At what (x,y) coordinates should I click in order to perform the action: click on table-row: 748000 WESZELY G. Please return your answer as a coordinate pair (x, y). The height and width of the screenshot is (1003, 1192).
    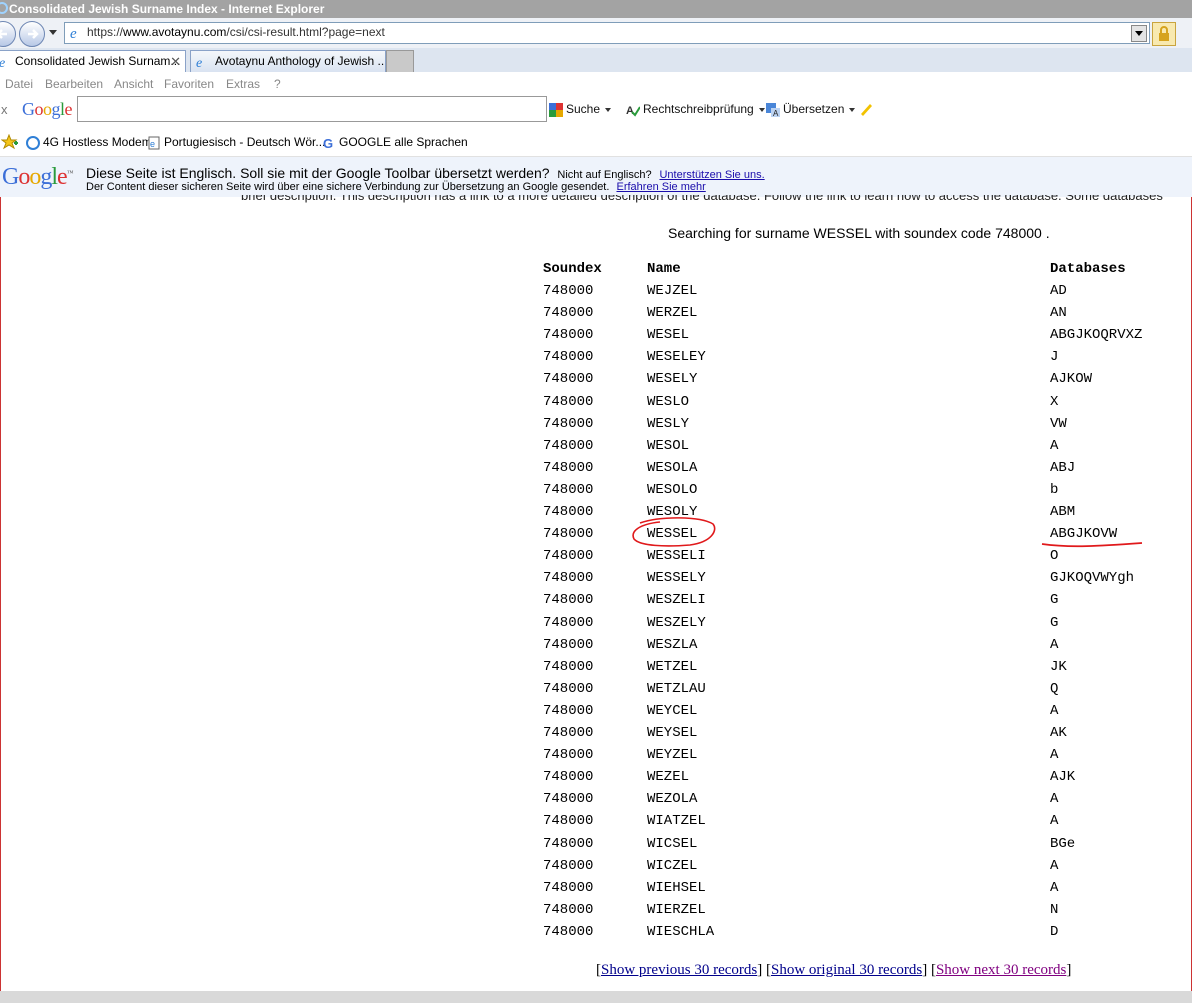
    Looking at the image, I should click on (596, 626).